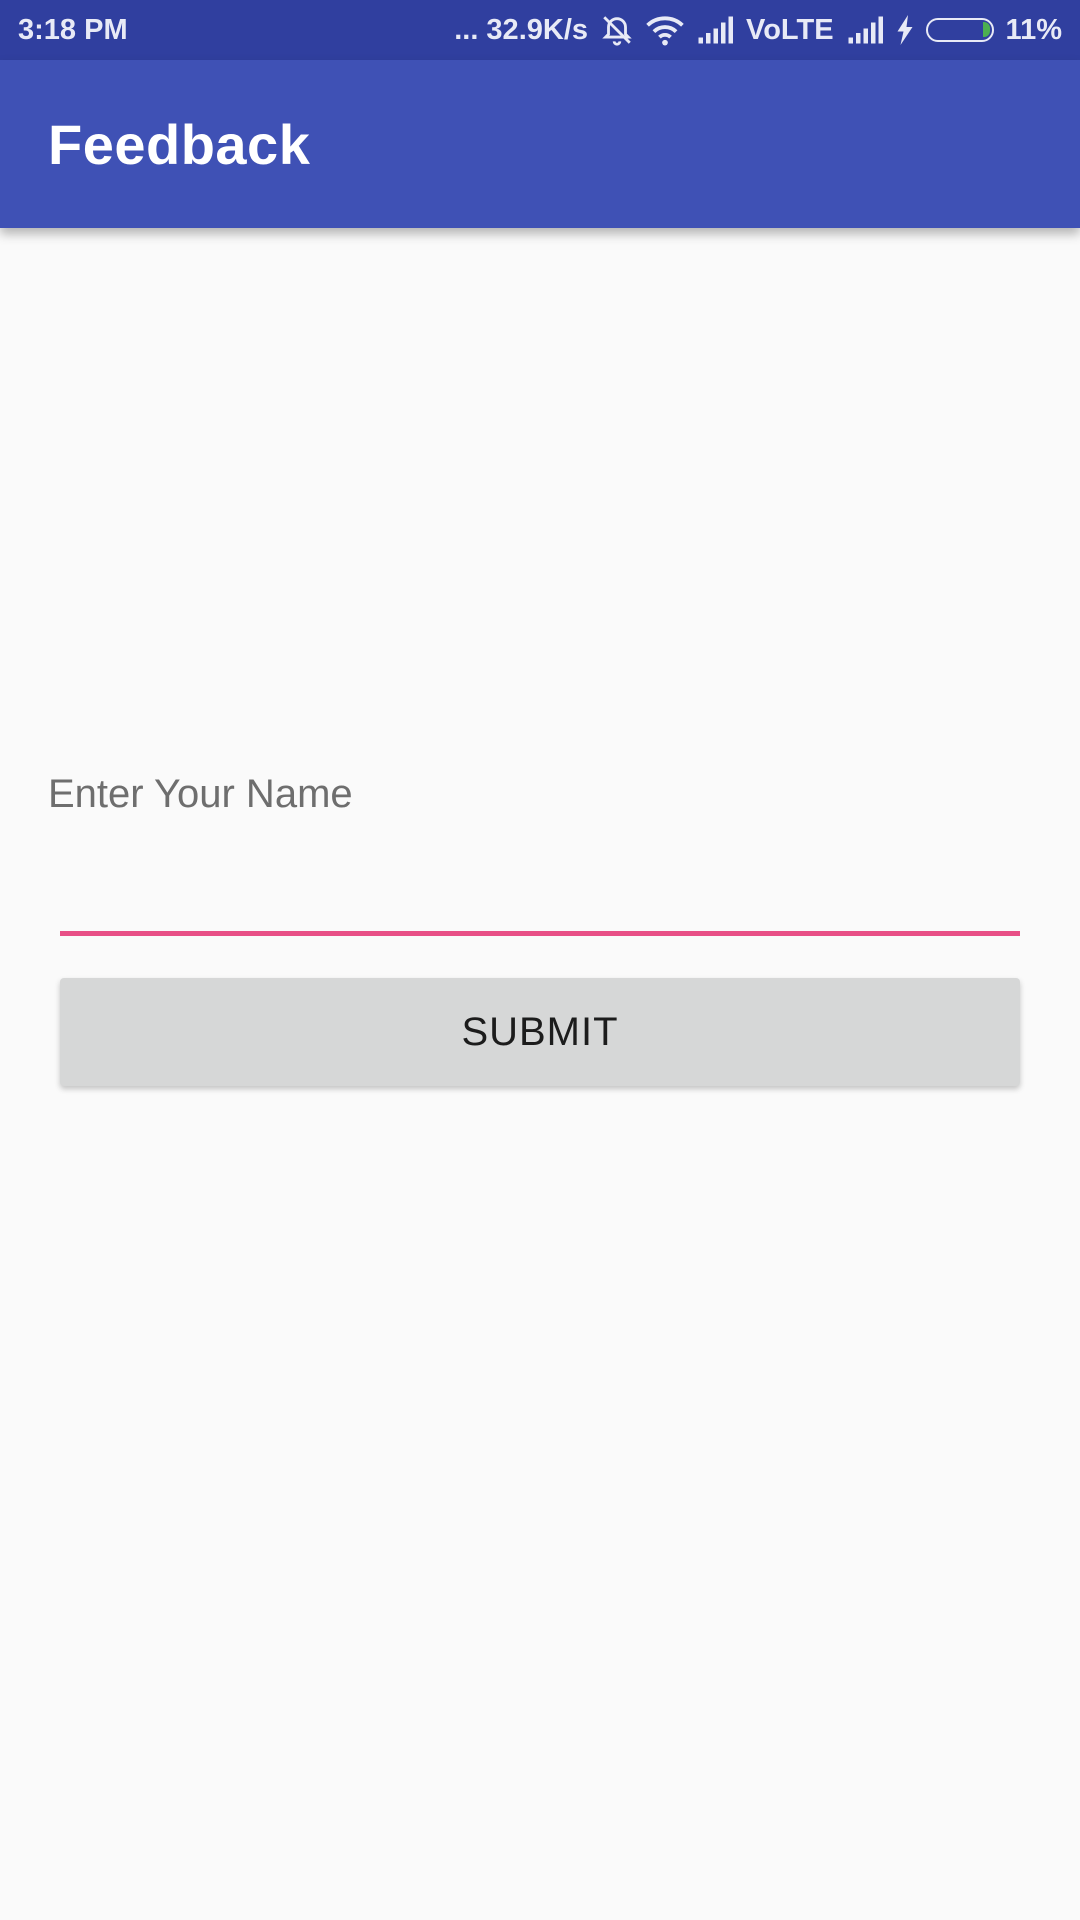 This screenshot has height=1920, width=1080. I want to click on status-bar: 3:18 PM ... 32.9K/s VoLTE 11%, so click(540, 30).